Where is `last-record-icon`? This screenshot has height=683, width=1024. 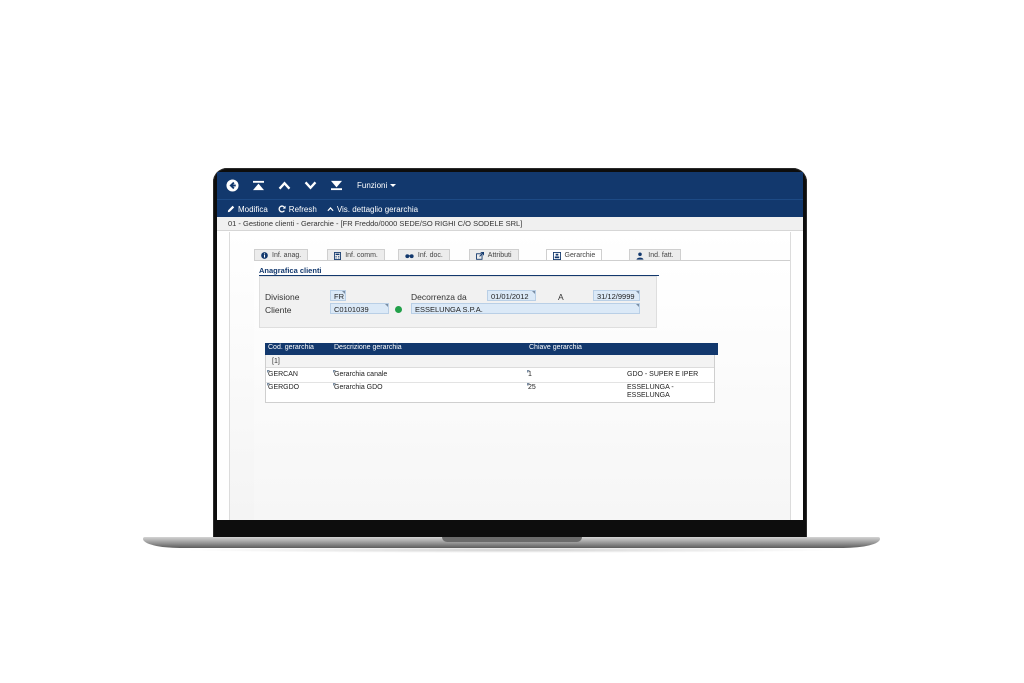 last-record-icon is located at coordinates (336, 185).